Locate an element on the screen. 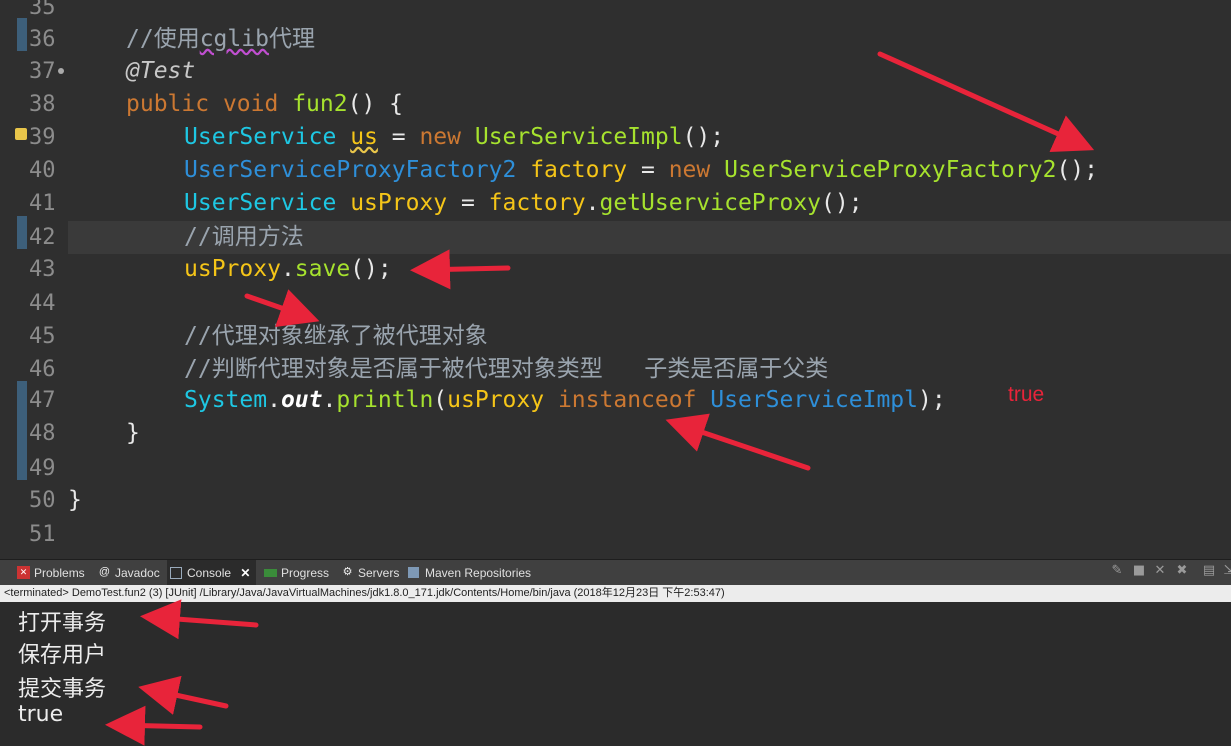 The height and width of the screenshot is (746, 1231). test-annotation: @Test is located at coordinates (161, 71).